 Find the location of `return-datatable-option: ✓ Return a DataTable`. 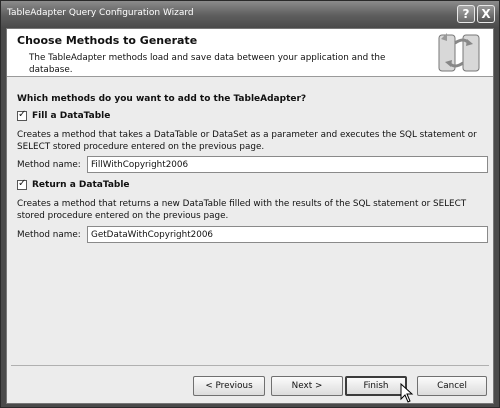

return-datatable-option: ✓ Return a DataTable is located at coordinates (73, 184).